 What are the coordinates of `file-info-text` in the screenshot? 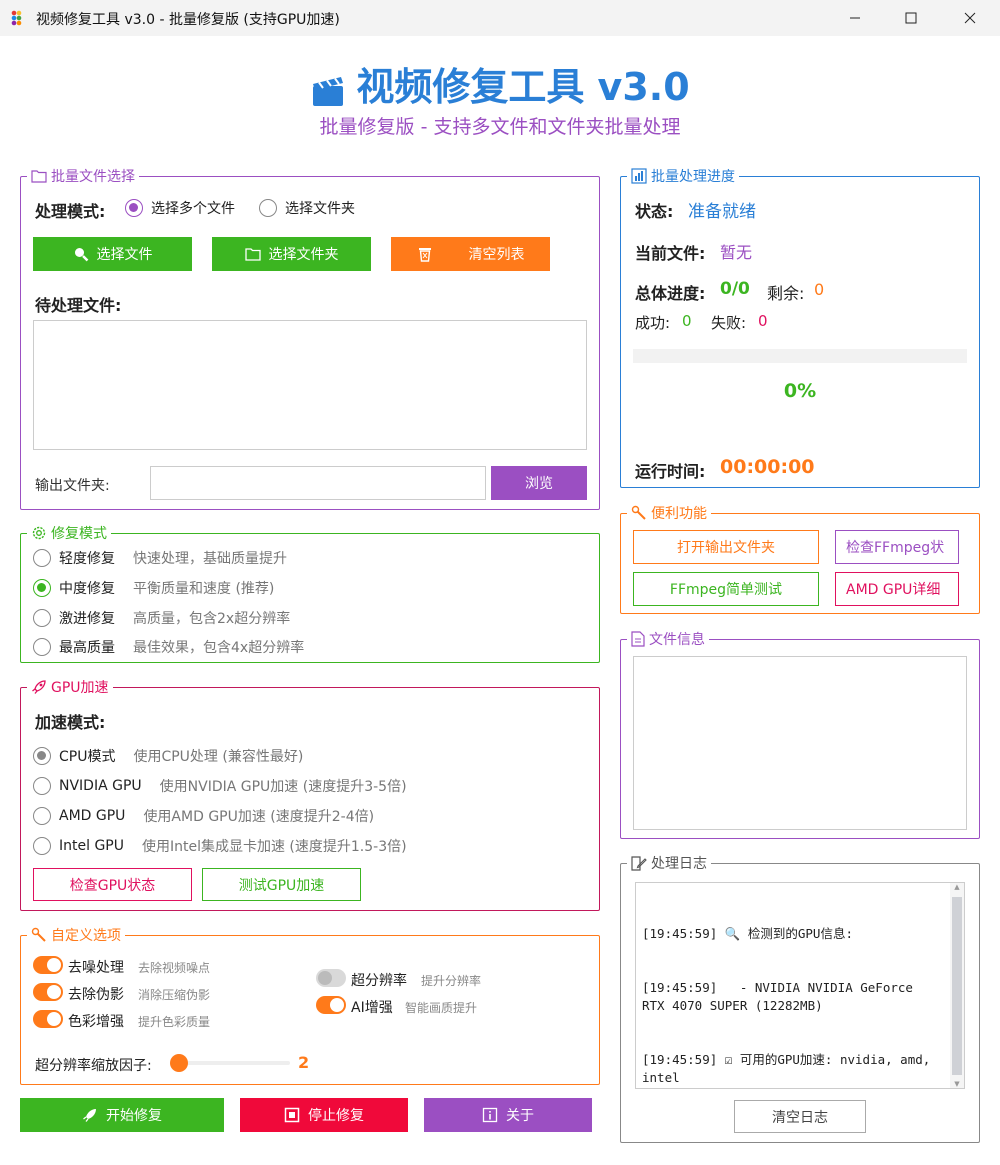 It's located at (800, 743).